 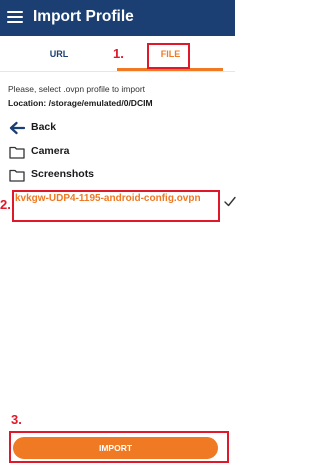 I want to click on instruction-text: Please, select .ovpn profile to import, so click(x=77, y=89).